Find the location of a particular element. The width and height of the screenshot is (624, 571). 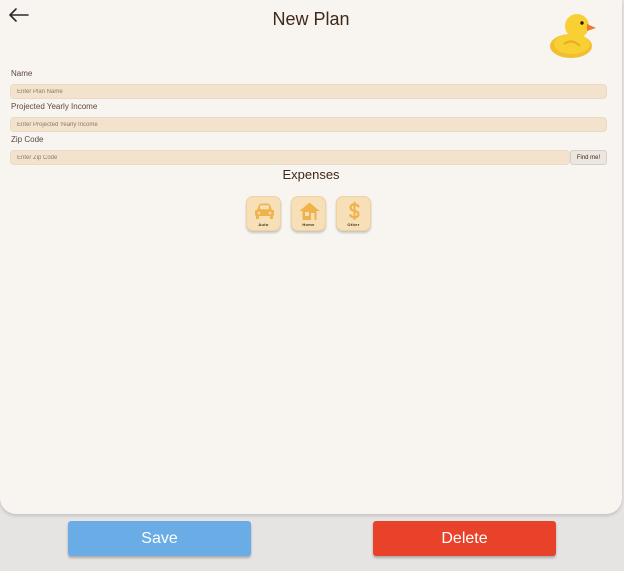

expense-label: Other is located at coordinates (353, 224).